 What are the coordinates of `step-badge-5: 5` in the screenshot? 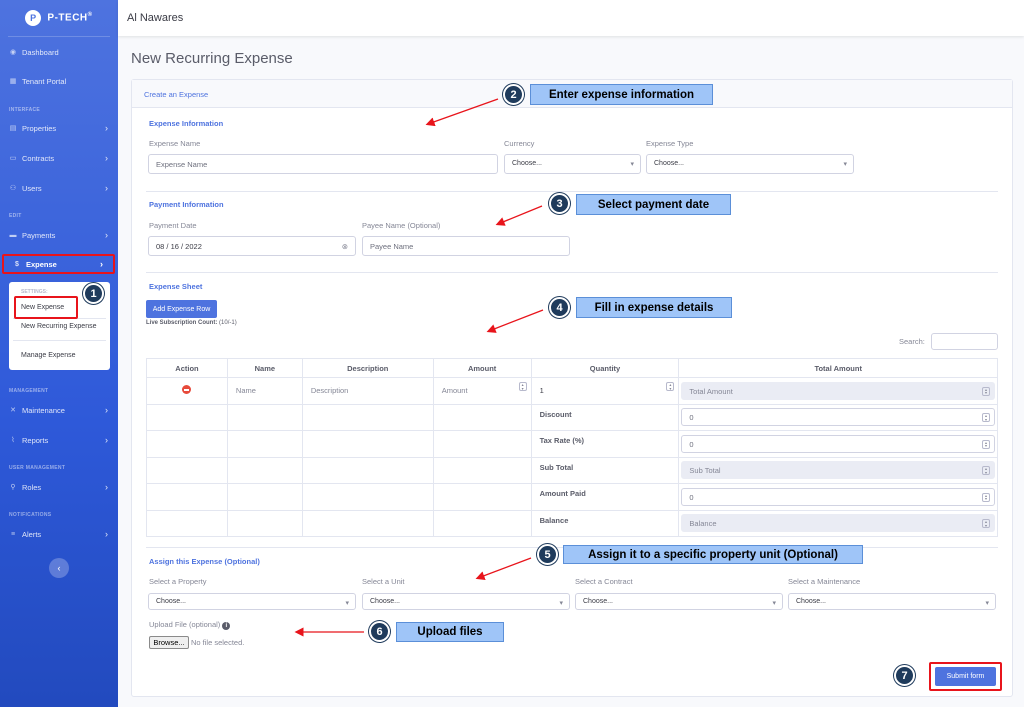 It's located at (547, 554).